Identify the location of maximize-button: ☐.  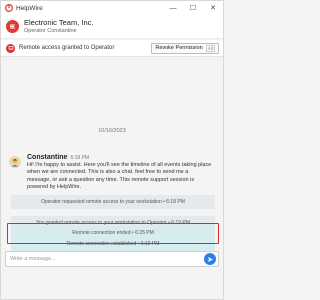
(193, 8).